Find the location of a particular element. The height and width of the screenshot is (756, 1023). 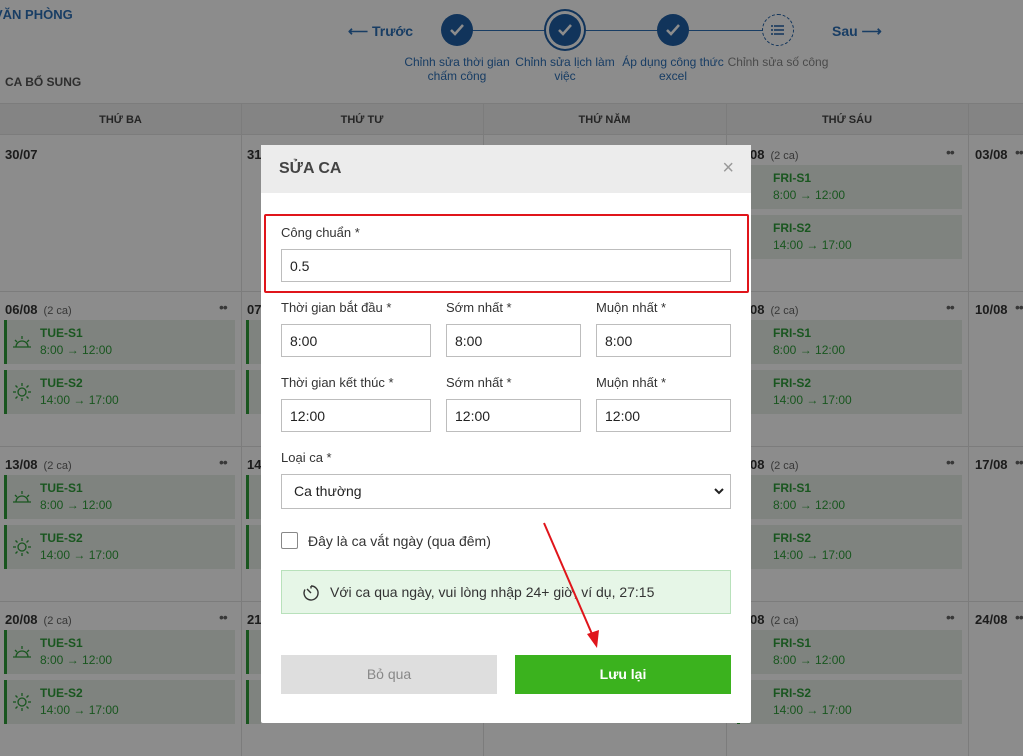

dialog-title: SỬA CA is located at coordinates (310, 168).